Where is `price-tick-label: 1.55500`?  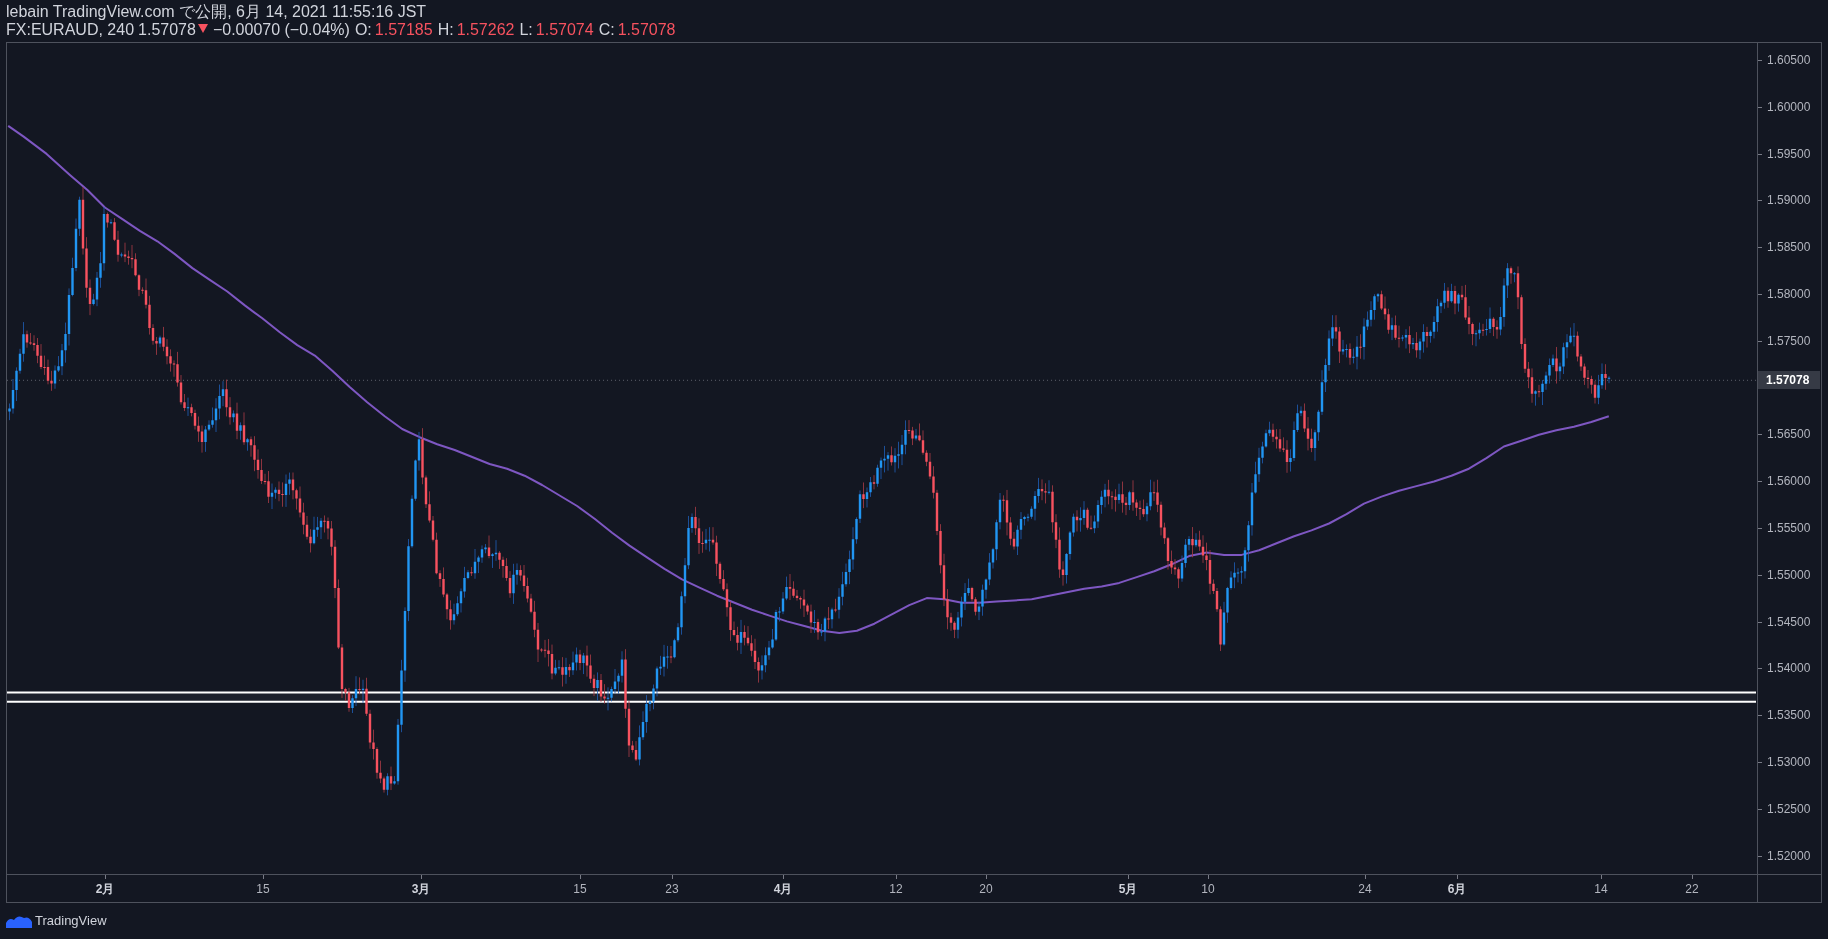 price-tick-label: 1.55500 is located at coordinates (1789, 528).